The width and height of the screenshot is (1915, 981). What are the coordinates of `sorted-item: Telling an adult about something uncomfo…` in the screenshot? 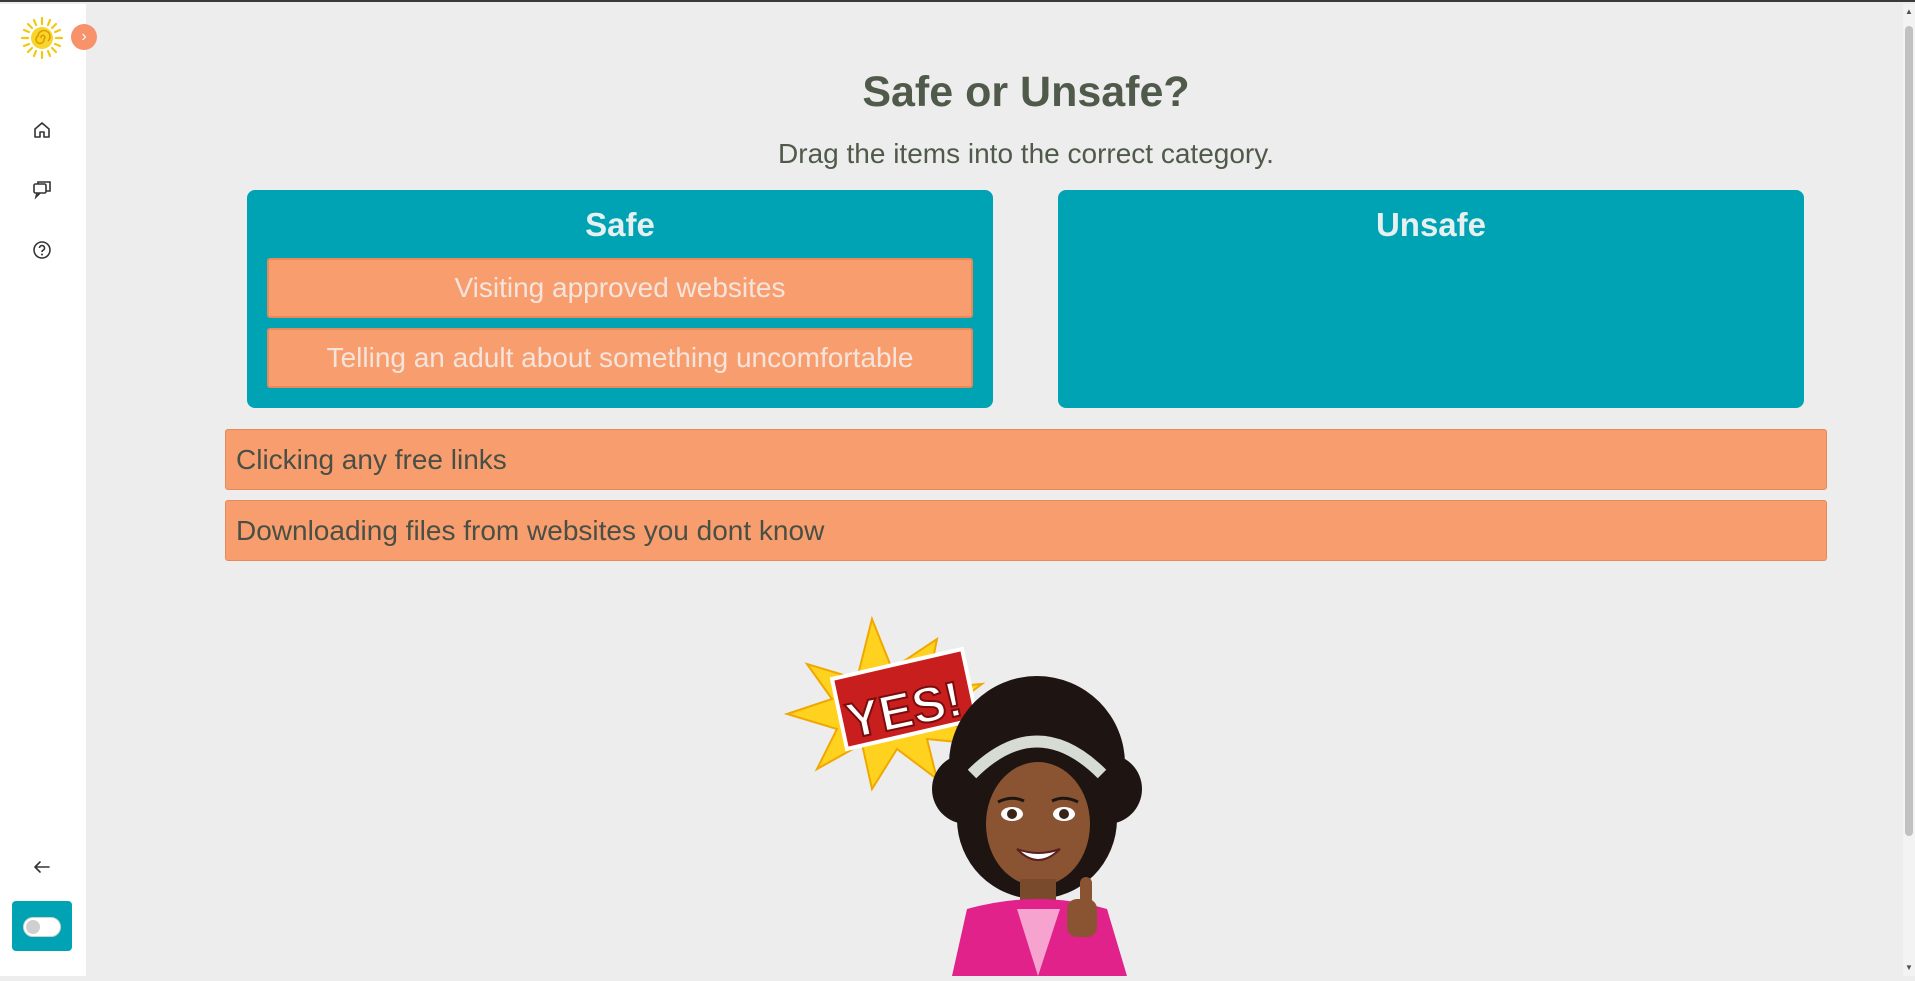 It's located at (620, 358).